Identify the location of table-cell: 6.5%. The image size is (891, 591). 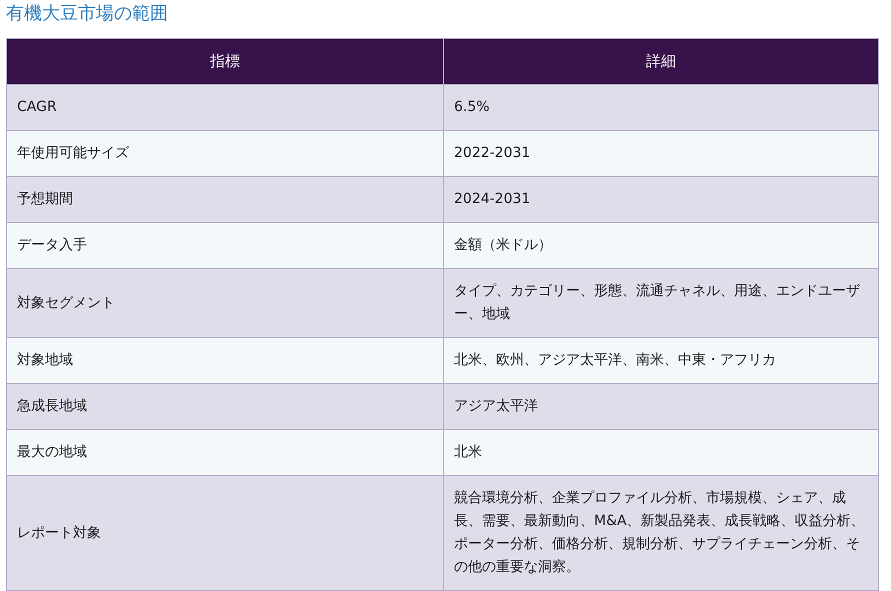
(661, 107).